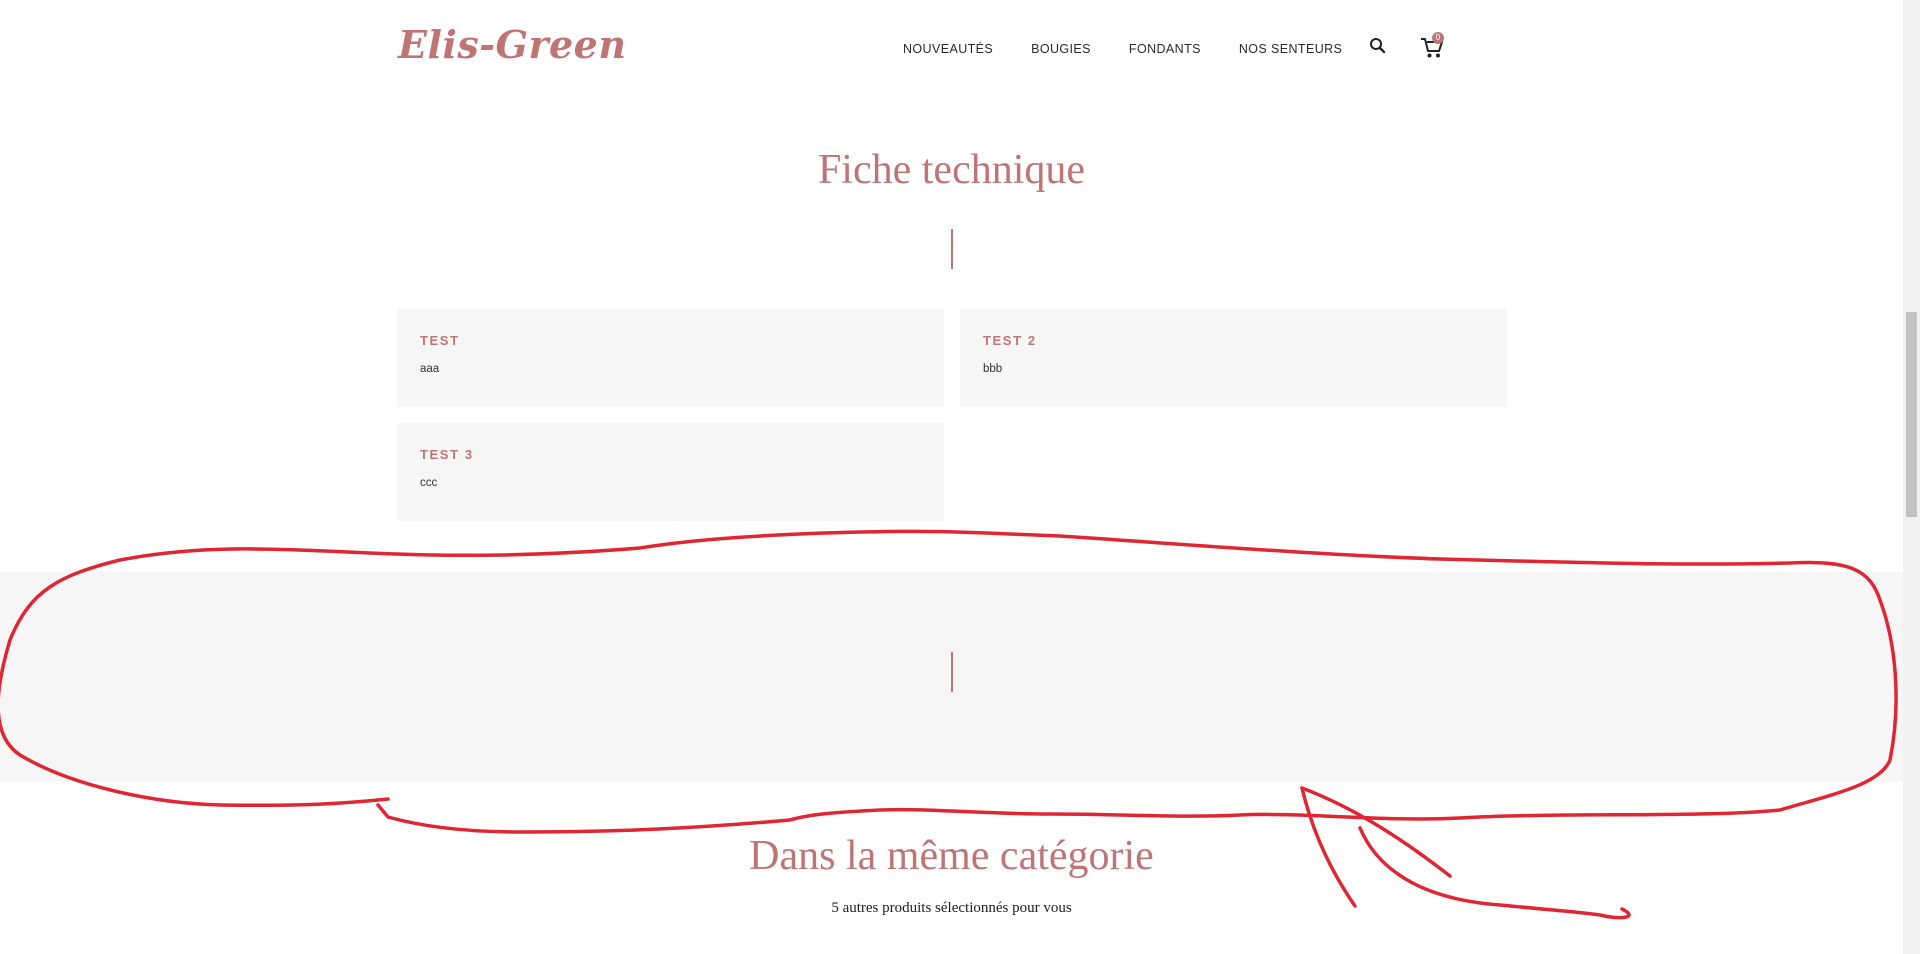  What do you see at coordinates (430, 369) in the screenshot?
I see `feature-value: aaa` at bounding box center [430, 369].